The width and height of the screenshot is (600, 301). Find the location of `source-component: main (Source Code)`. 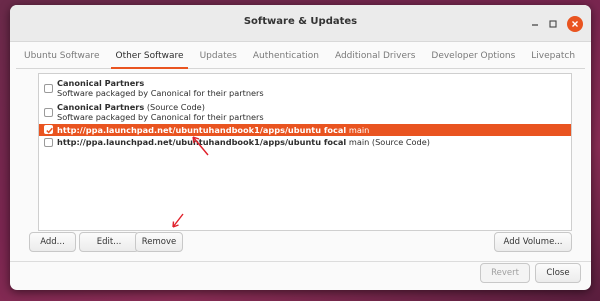

source-component: main (Source Code) is located at coordinates (388, 142).